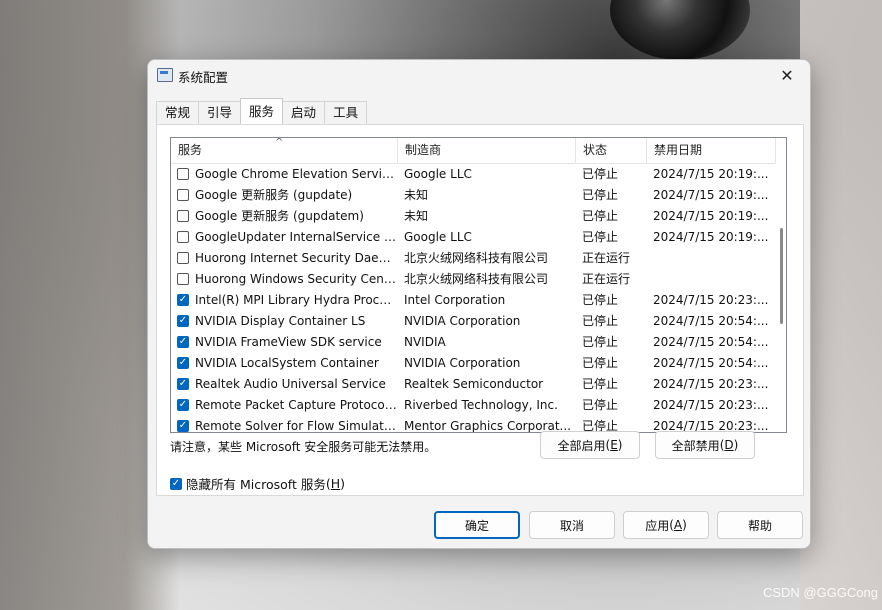 The image size is (882, 610). What do you see at coordinates (477, 525) in the screenshot?
I see `ok-button: 确定` at bounding box center [477, 525].